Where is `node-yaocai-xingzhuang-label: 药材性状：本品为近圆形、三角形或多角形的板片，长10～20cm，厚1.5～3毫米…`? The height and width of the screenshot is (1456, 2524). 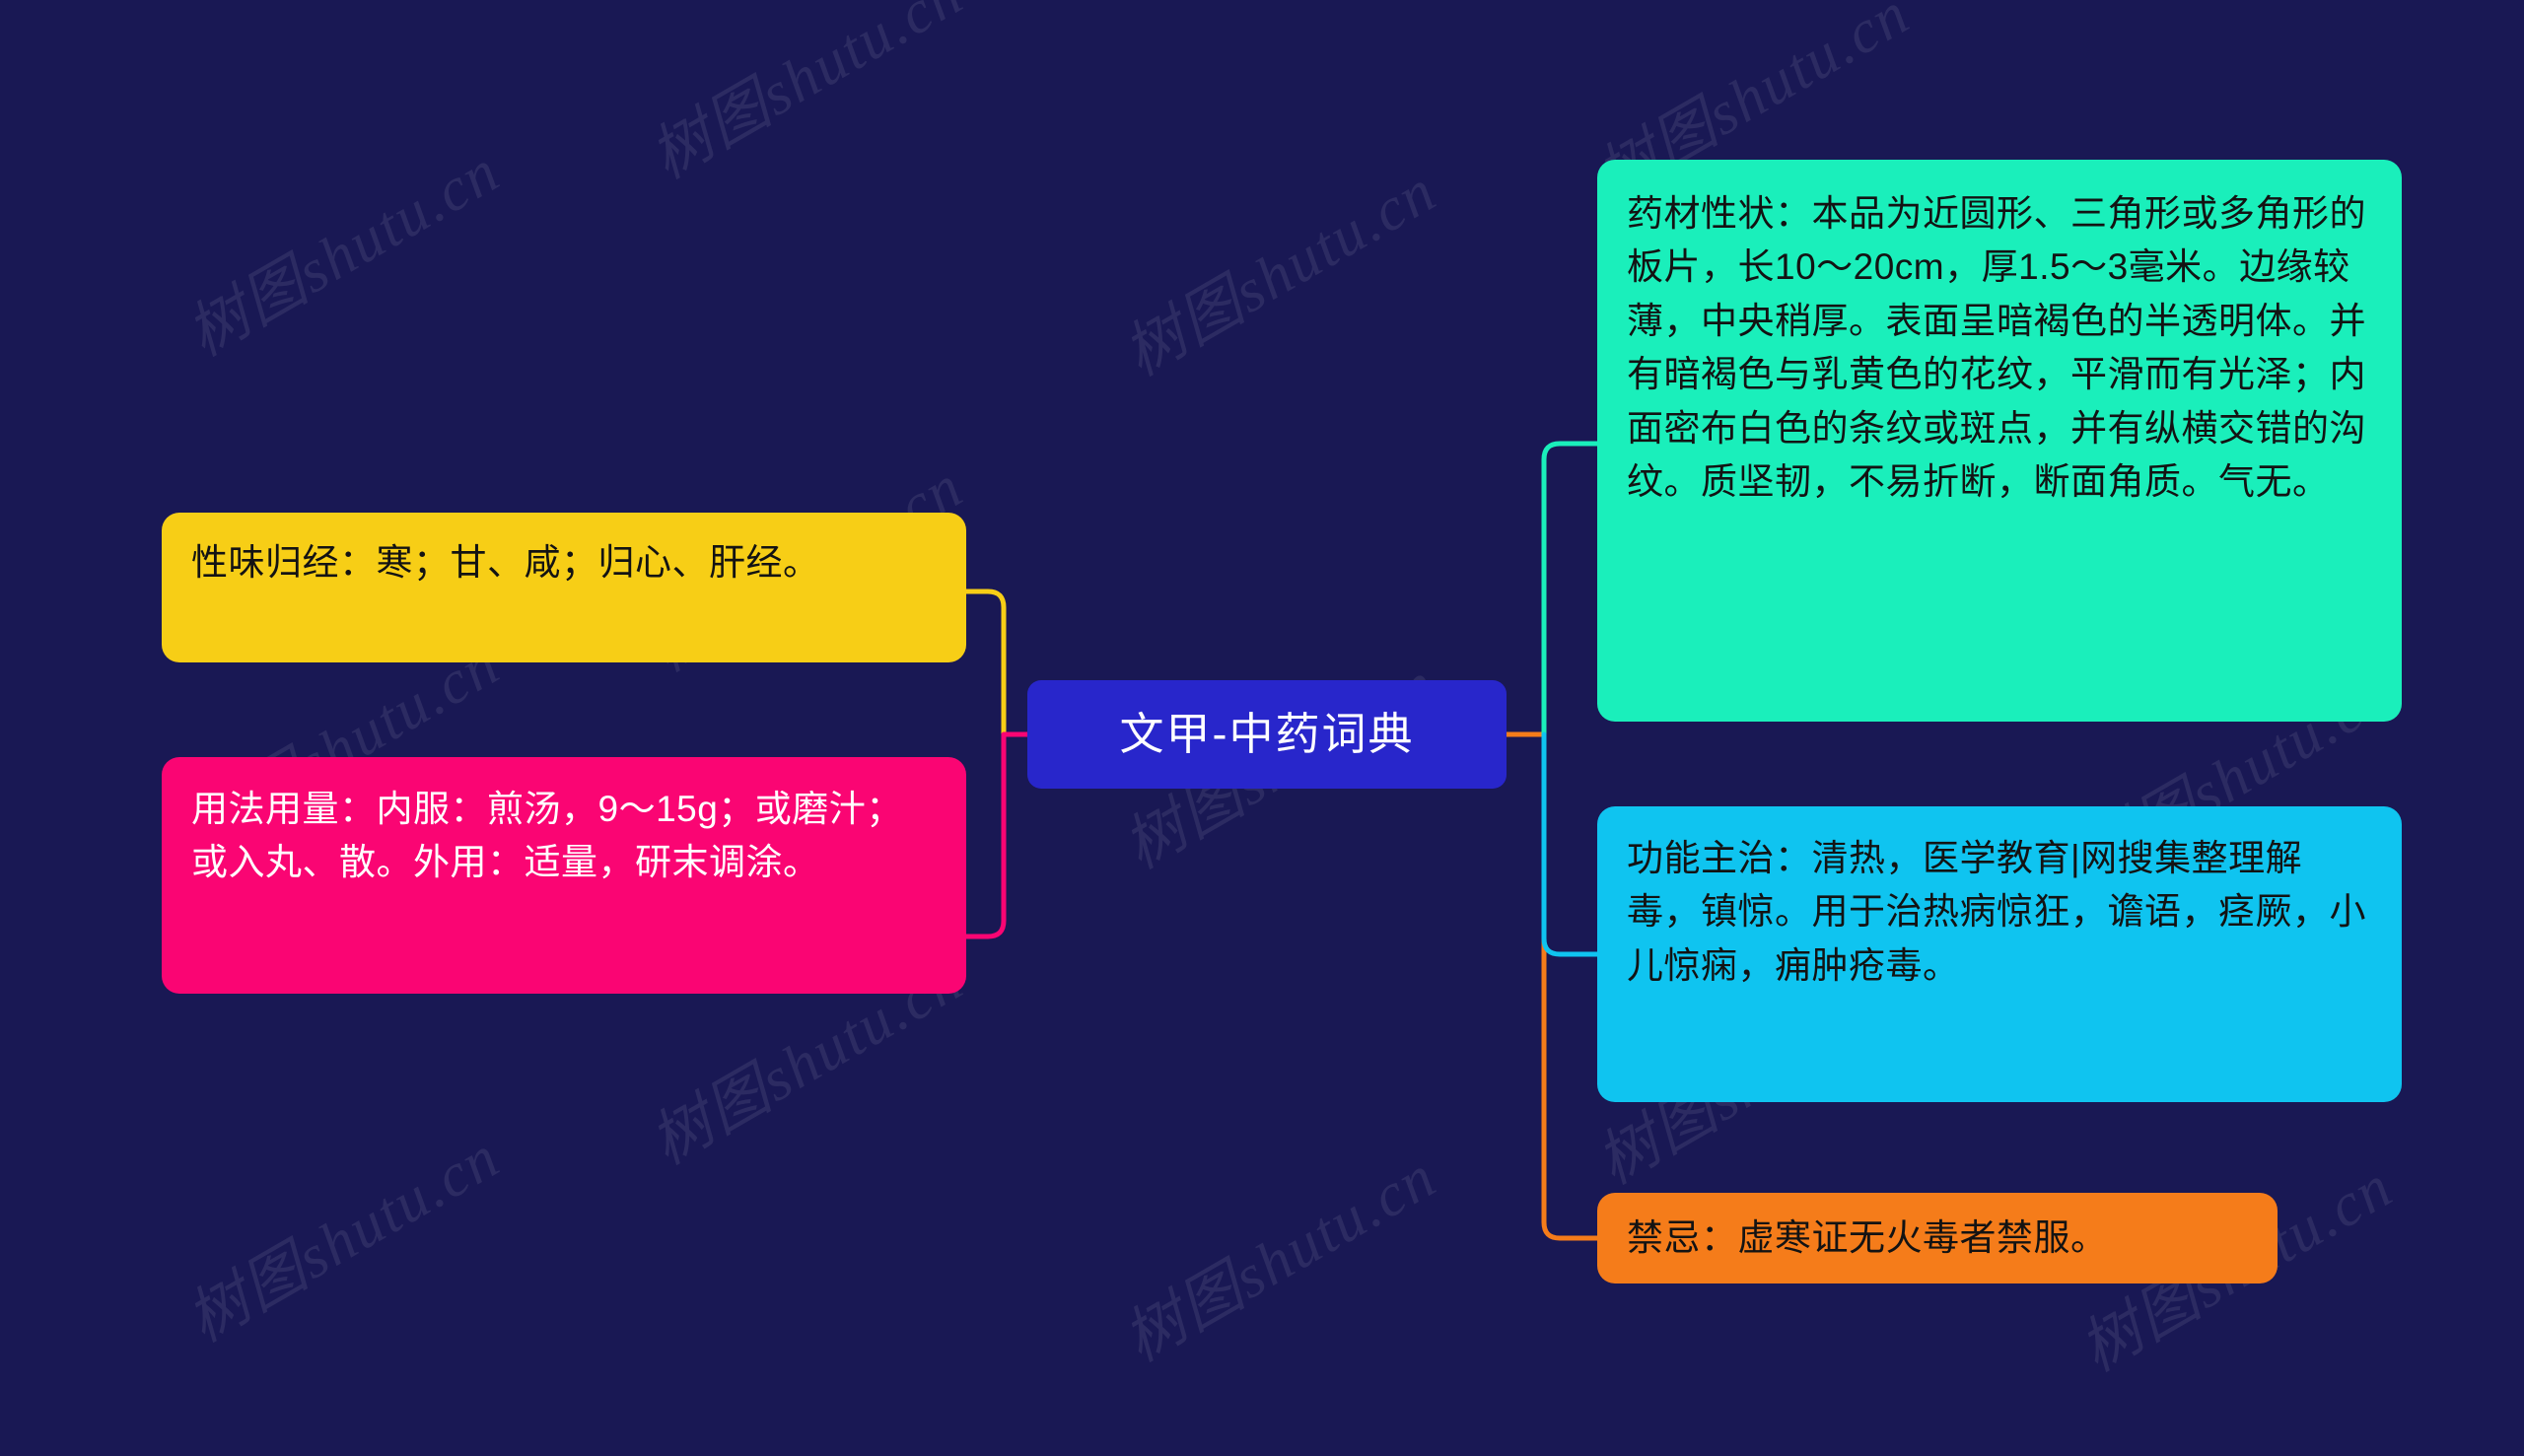
node-yaocai-xingzhuang-label: 药材性状：本品为近圆形、三角形或多角形的板片，长10～20cm，厚1.5～3毫米… is located at coordinates (1996, 347).